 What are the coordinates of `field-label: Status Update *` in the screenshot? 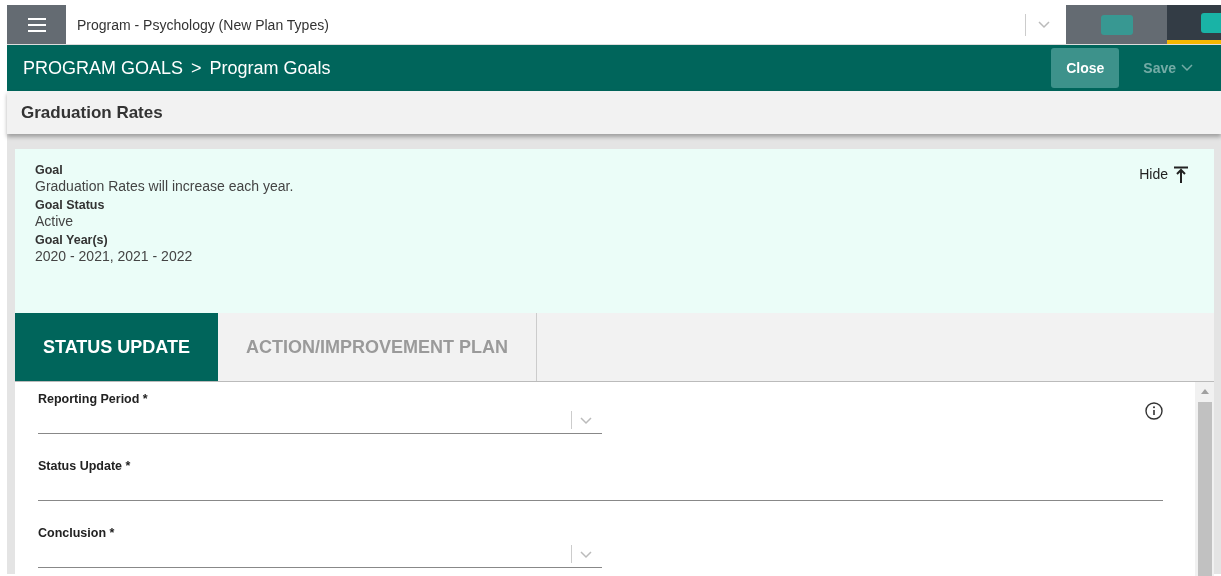 It's located at (85, 466).